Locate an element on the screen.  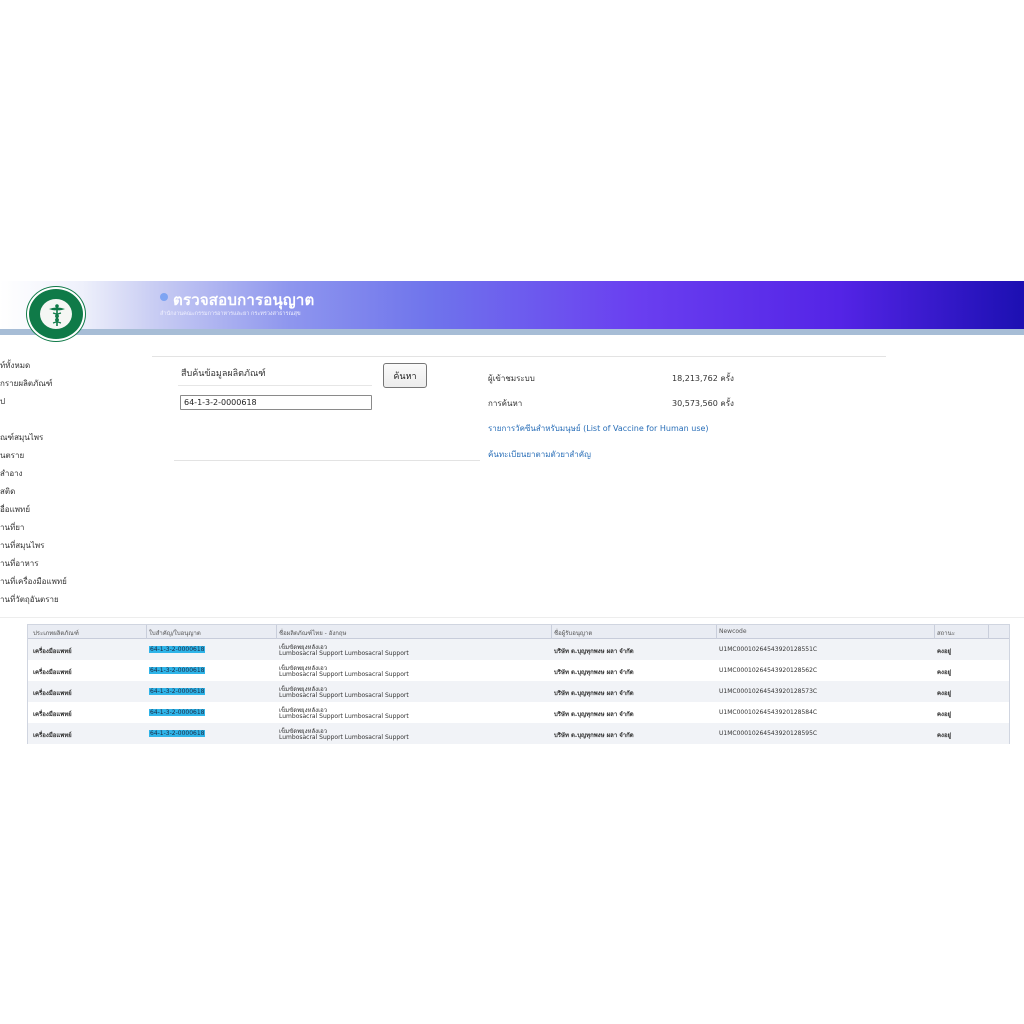
side-menu-item: ท์ทั้งหมด is located at coordinates (15, 365).